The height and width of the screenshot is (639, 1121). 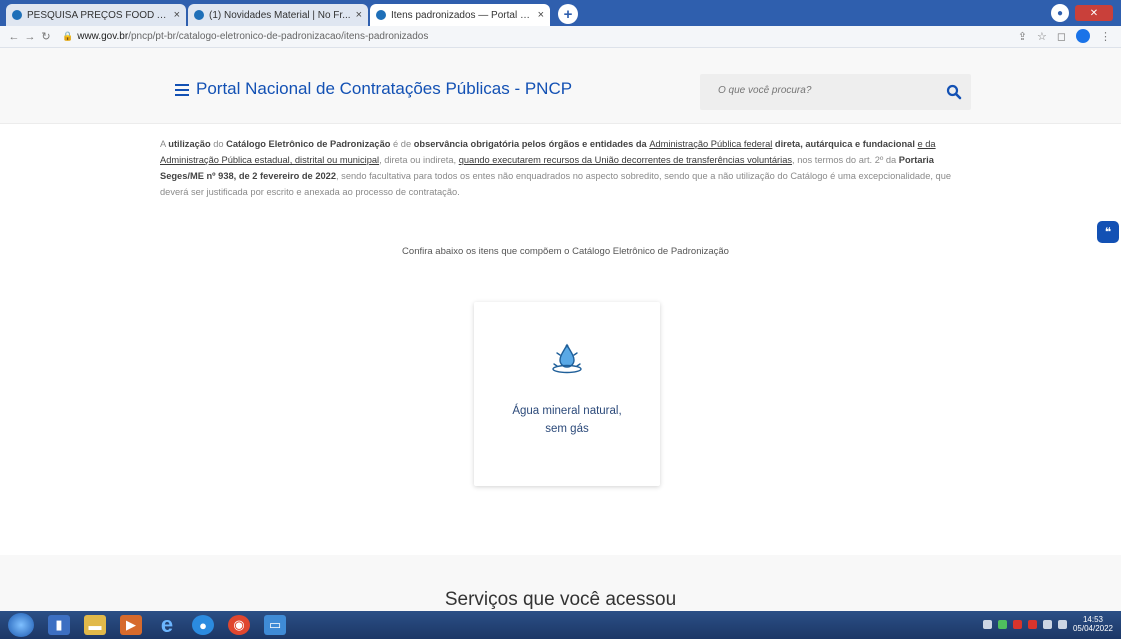 I want to click on services-section: Serviços que você acessou, so click(x=560, y=583).